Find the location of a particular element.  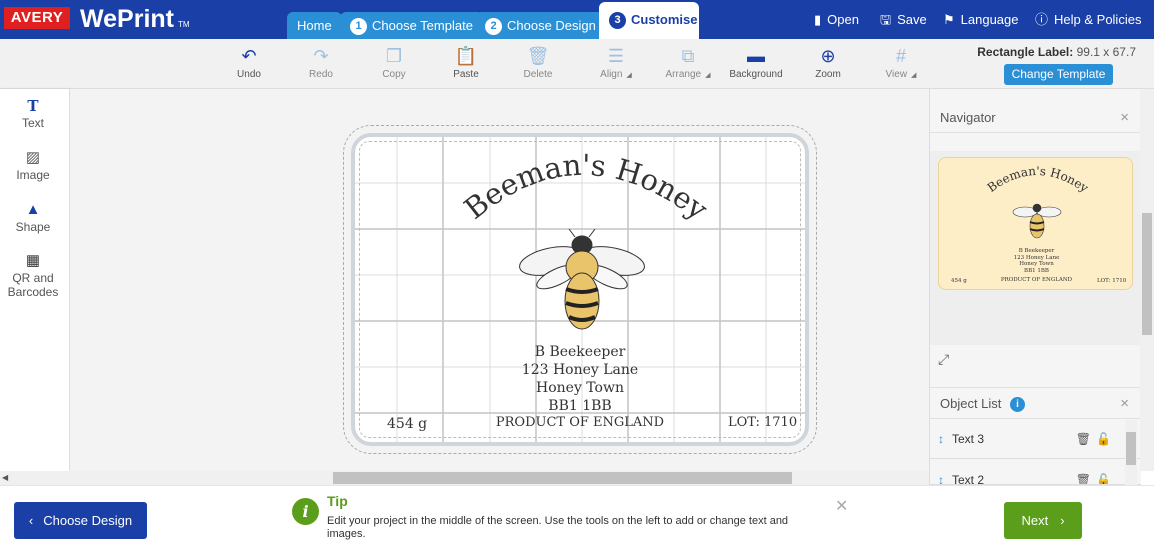

language-button: ⚑ Language is located at coordinates (981, 19).